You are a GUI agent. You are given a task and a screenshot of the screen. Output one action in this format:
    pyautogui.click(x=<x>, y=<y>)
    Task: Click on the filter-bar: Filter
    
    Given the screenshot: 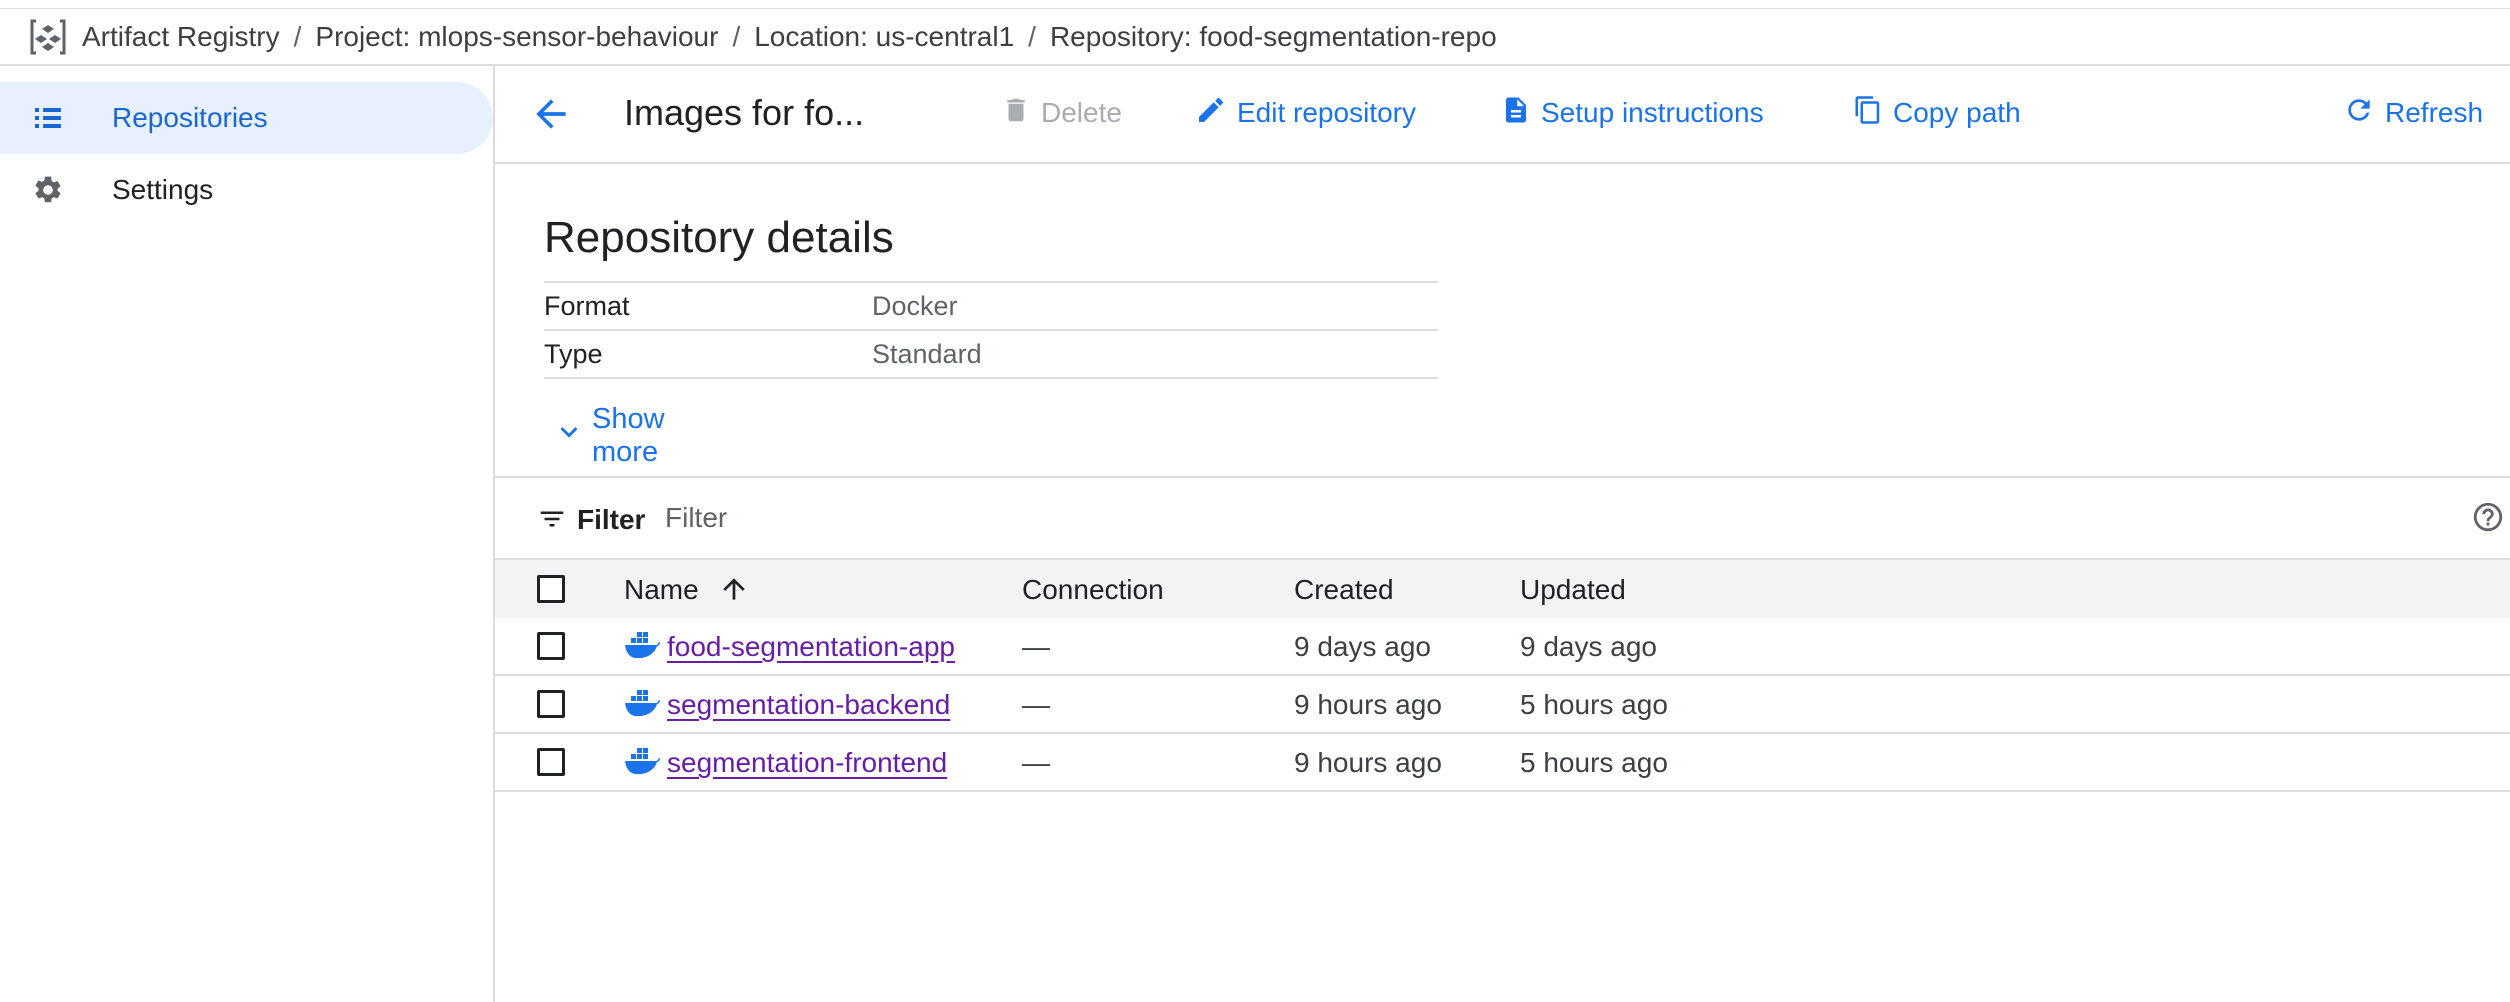 What is the action you would take?
    pyautogui.click(x=1502, y=518)
    